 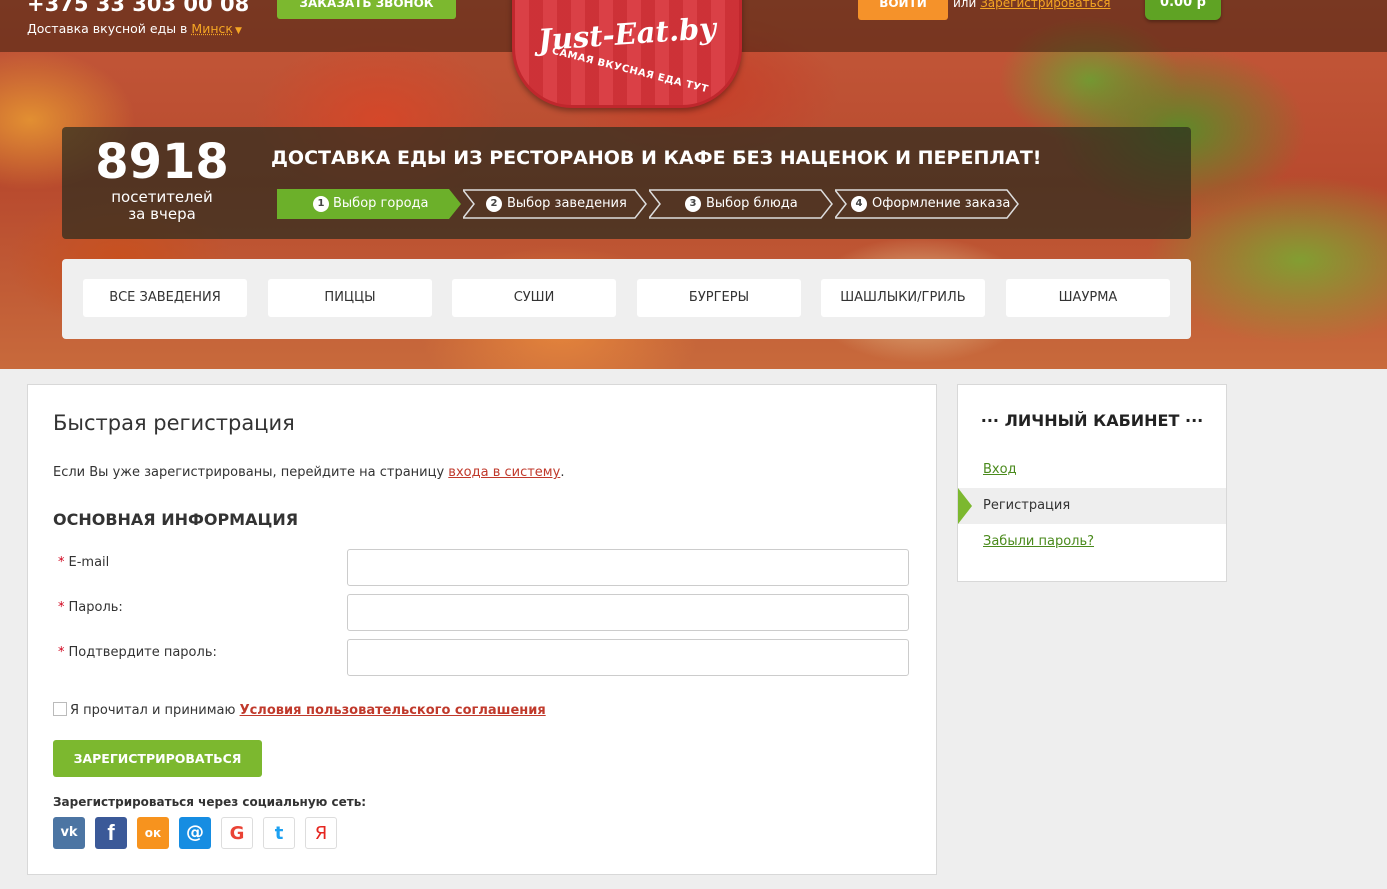 What do you see at coordinates (60, 709) in the screenshot?
I see `agreement-checkbox` at bounding box center [60, 709].